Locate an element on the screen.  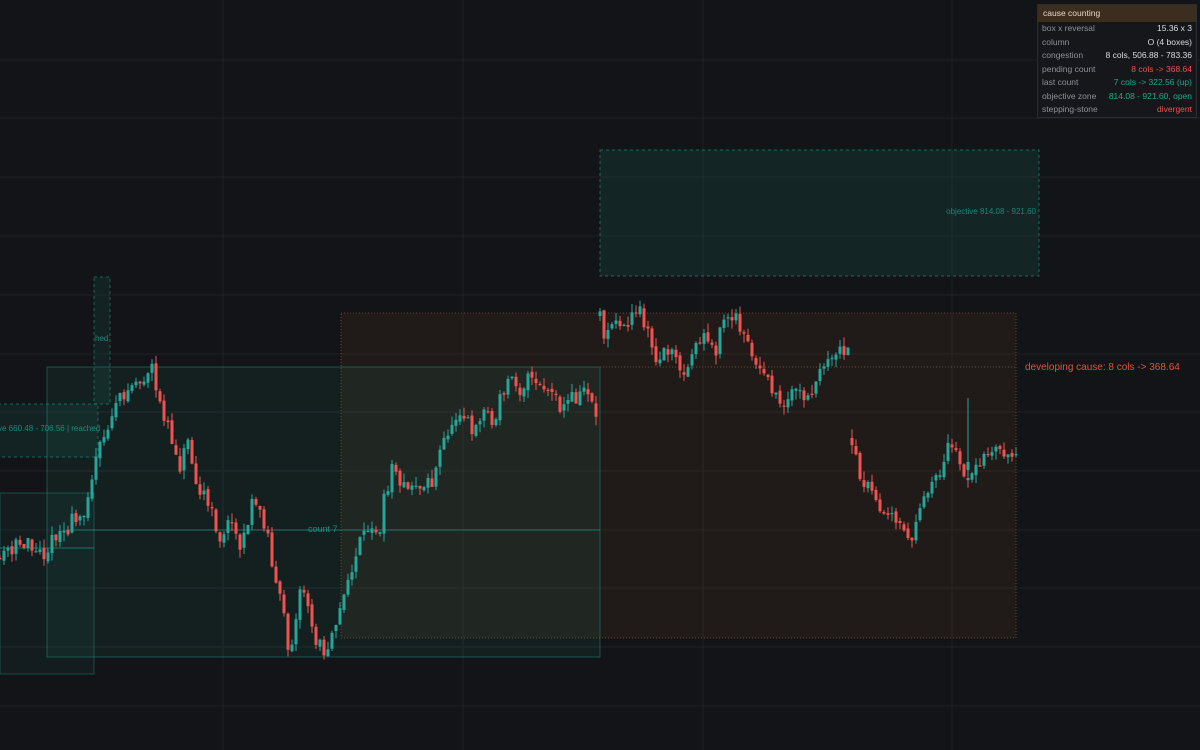
panel-key: pending count is located at coordinates (1069, 68).